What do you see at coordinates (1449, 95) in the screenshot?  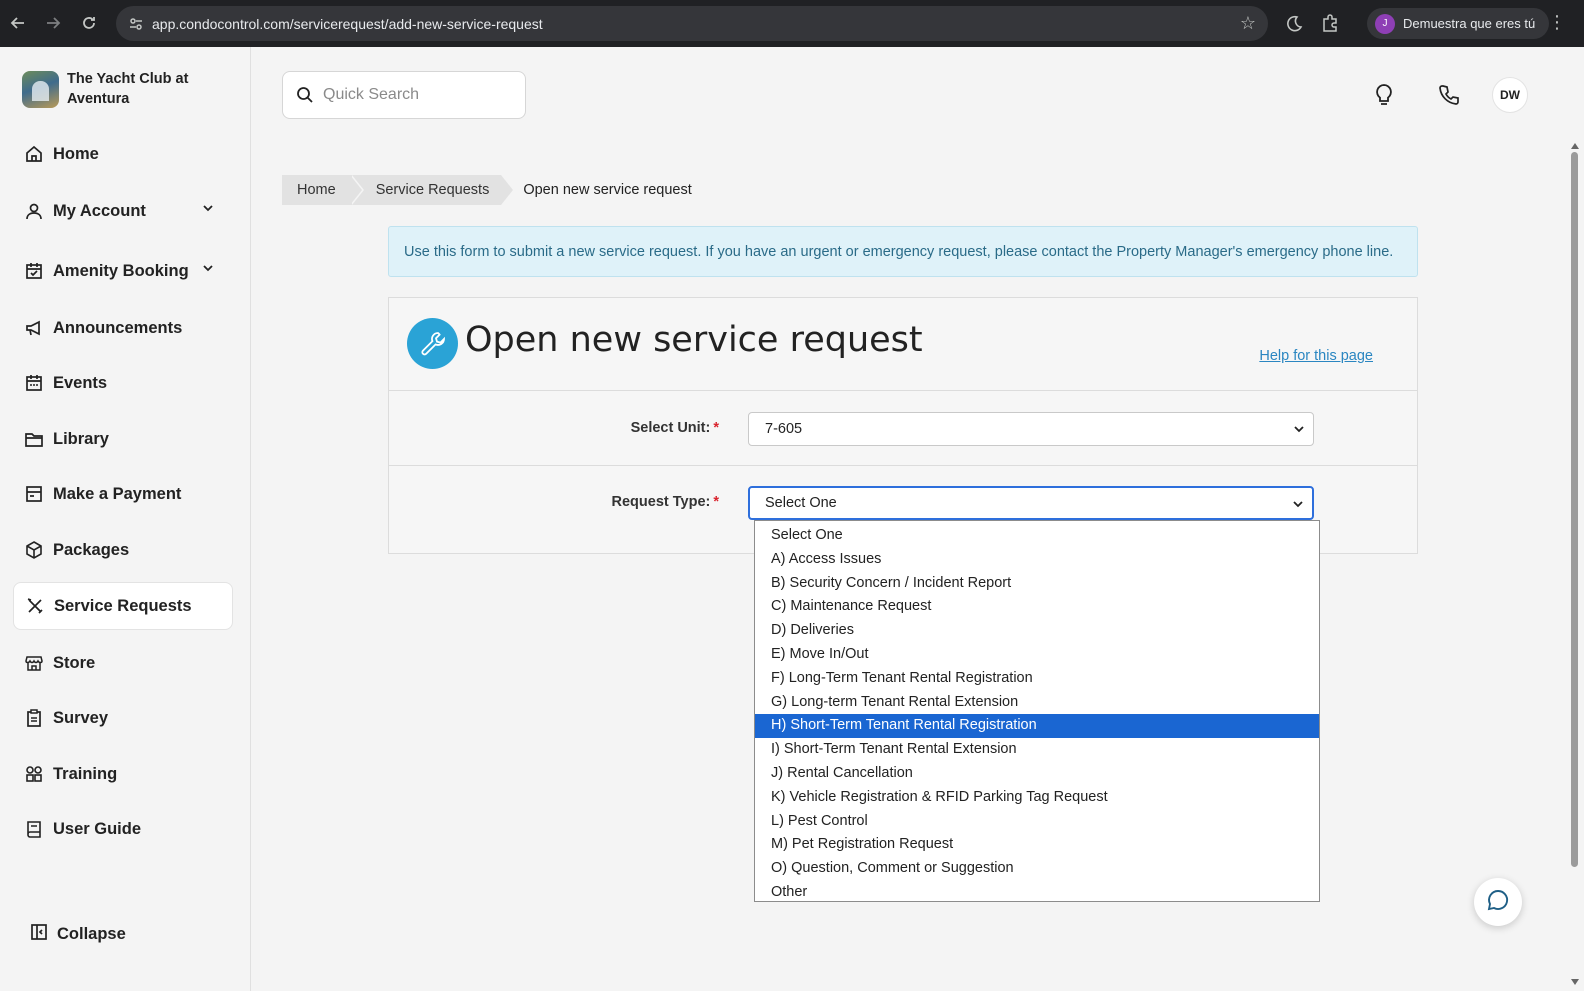 I see `phone-icon` at bounding box center [1449, 95].